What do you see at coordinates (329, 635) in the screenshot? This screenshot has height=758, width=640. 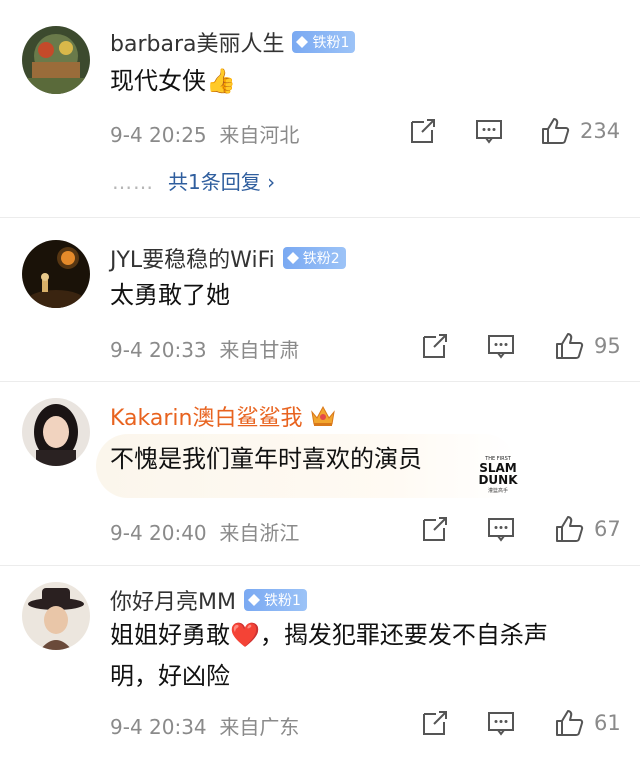 I see `comment-text-line-1: 姐姐好勇敢❤️，揭发犯罪还要发不自杀声` at bounding box center [329, 635].